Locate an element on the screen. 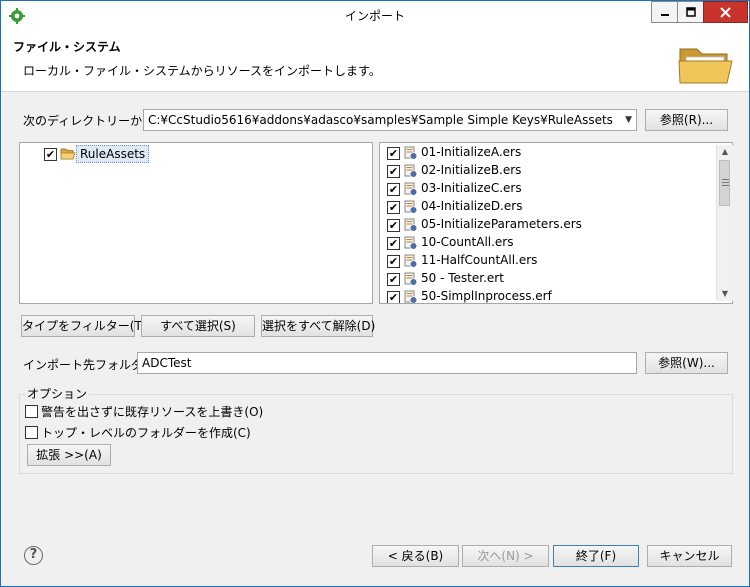 Image resolution: width=750 pixels, height=587 pixels. window-title: インポート is located at coordinates (374, 16).